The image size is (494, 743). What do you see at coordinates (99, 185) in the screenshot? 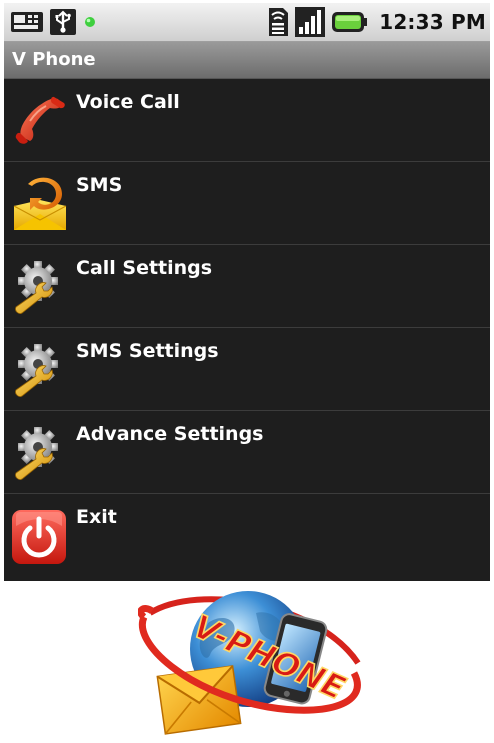
I see `menu-label: SMS` at bounding box center [99, 185].